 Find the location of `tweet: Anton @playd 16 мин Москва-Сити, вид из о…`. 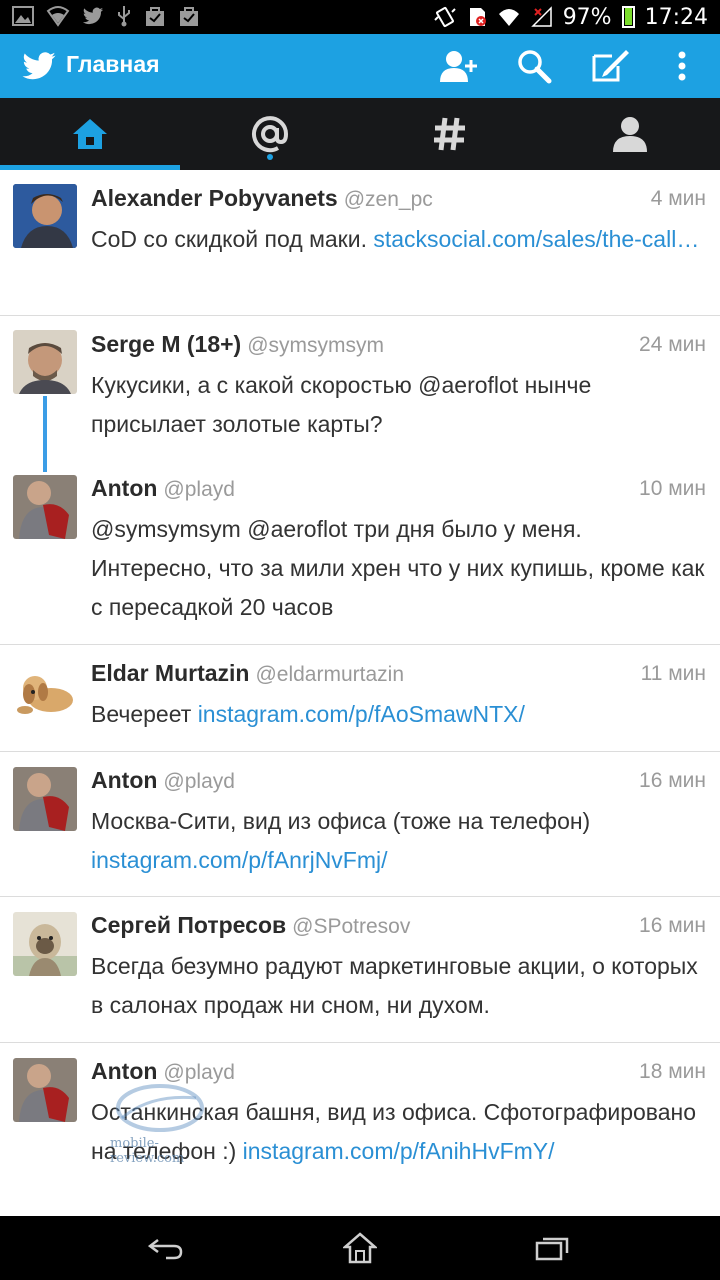

tweet: Anton @playd 16 мин Москва-Сити, вид из о… is located at coordinates (360, 824).